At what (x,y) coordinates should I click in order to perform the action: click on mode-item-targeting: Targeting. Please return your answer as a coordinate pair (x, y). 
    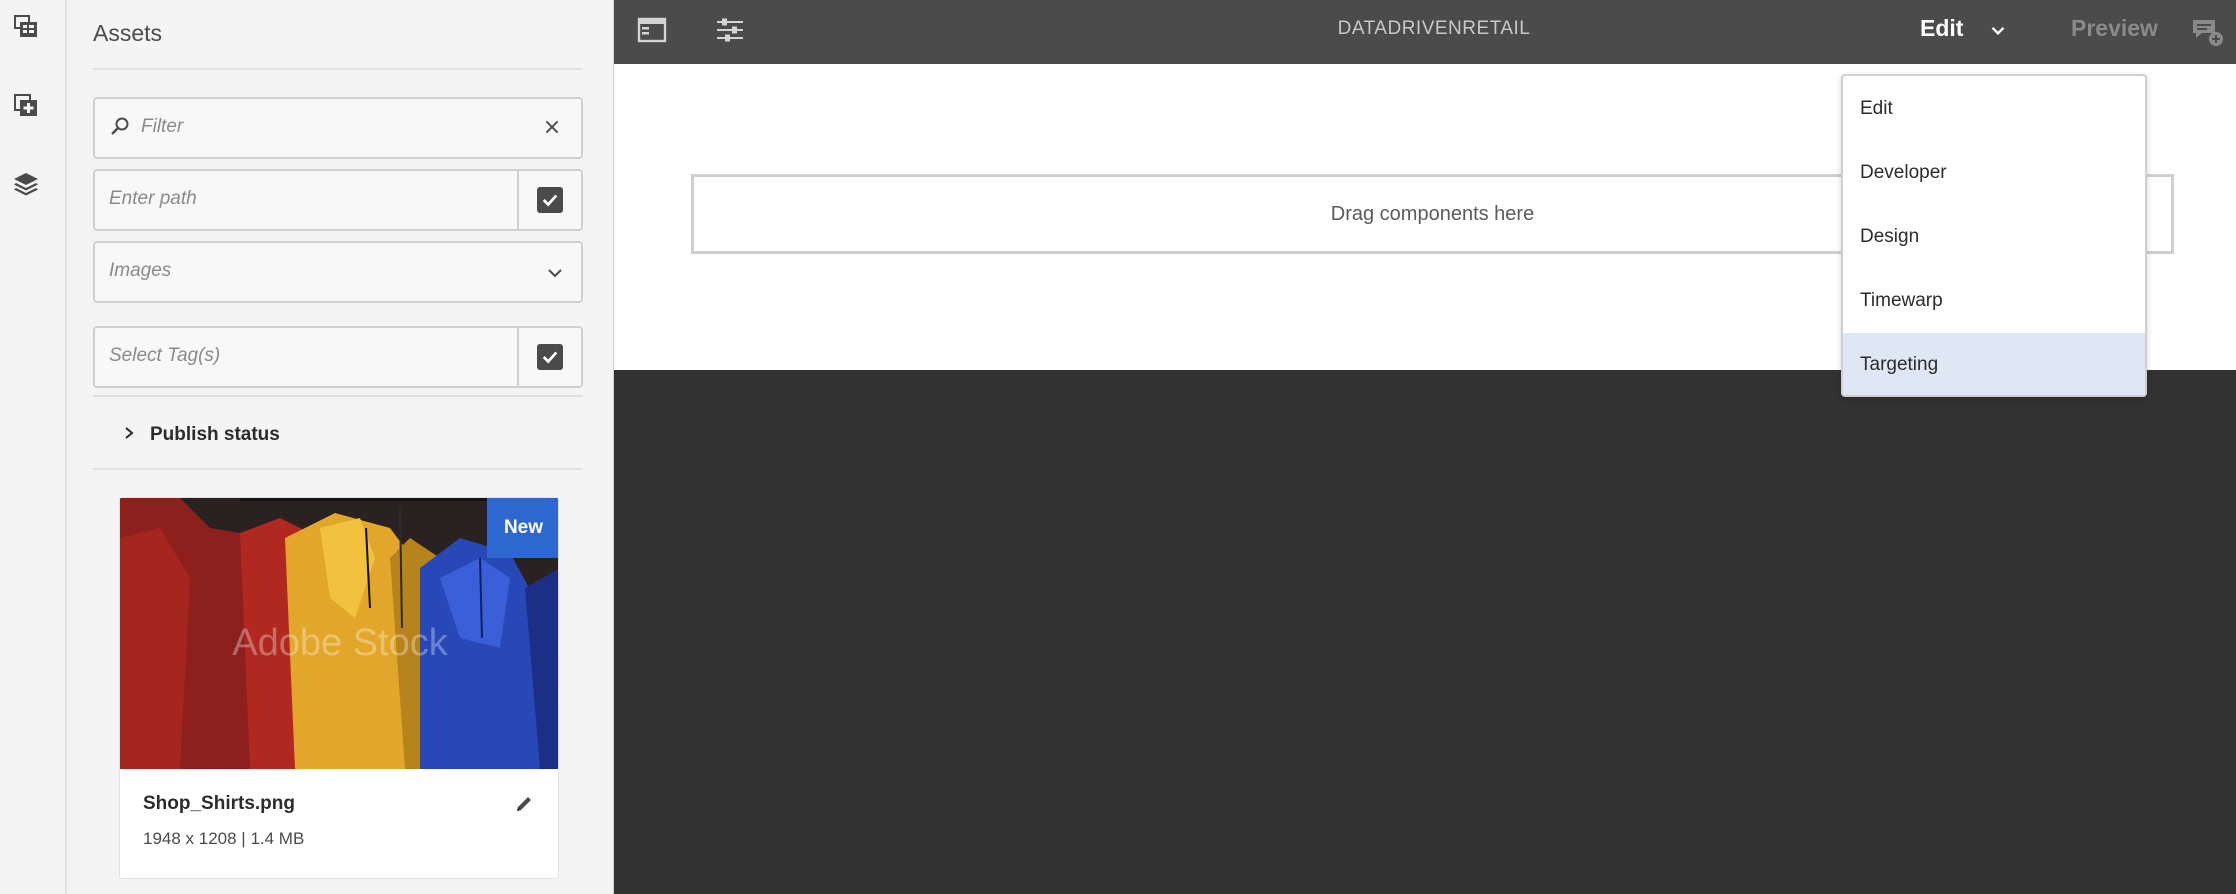
    Looking at the image, I should click on (1994, 364).